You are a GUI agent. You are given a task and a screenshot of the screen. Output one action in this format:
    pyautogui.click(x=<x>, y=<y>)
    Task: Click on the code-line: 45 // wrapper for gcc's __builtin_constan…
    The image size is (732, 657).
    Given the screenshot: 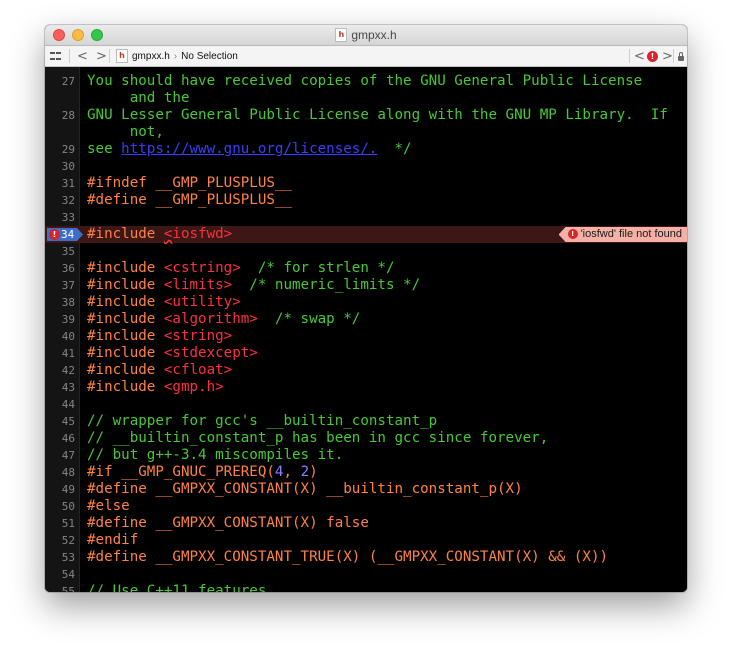 What is the action you would take?
    pyautogui.click(x=366, y=421)
    